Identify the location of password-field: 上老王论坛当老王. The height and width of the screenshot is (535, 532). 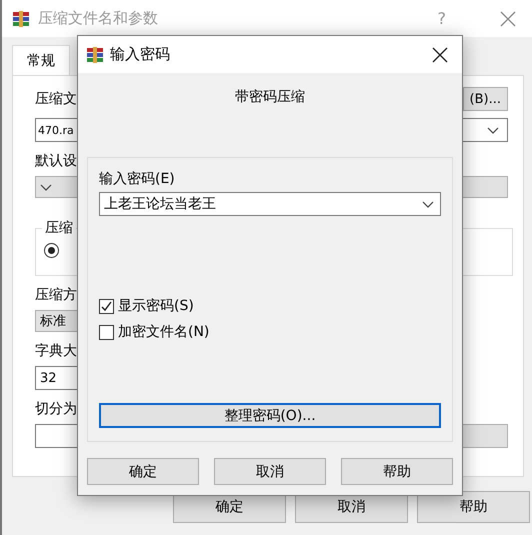
(270, 204).